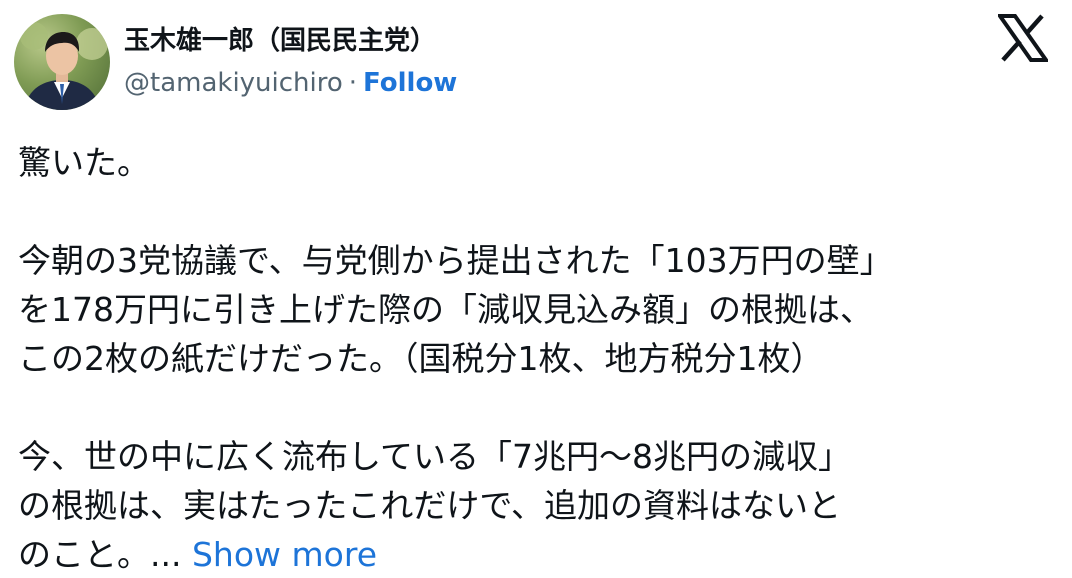 Image resolution: width=1072 pixels, height=578 pixels. Describe the element at coordinates (430, 505) in the screenshot. I see `tweet-line: の根拠は、実はたったこれだけで、追加の資料はないと` at that location.